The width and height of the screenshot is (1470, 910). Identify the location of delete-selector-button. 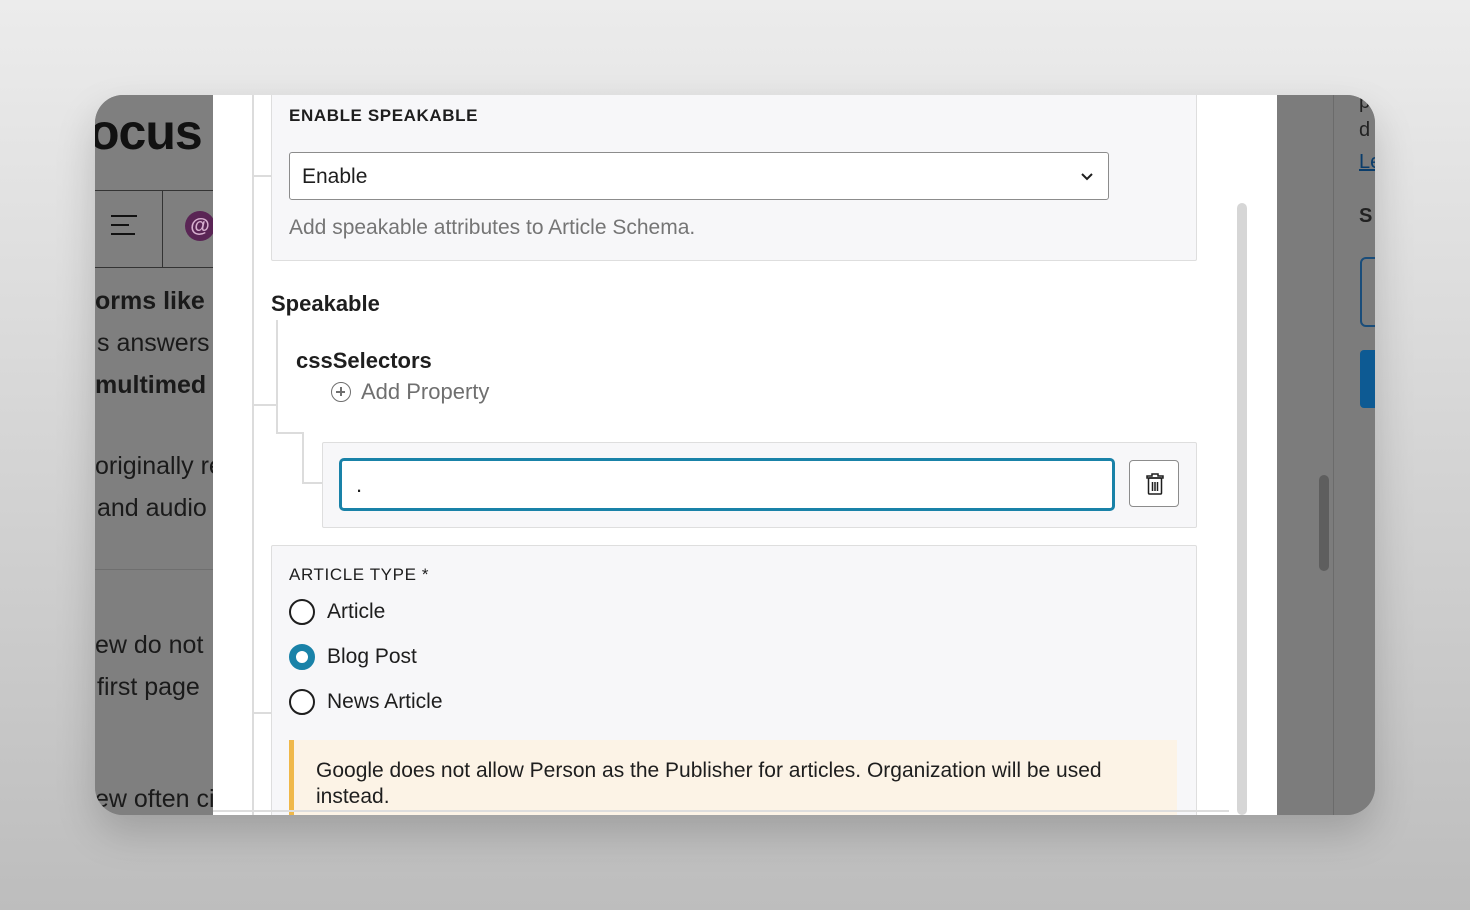
(1154, 483).